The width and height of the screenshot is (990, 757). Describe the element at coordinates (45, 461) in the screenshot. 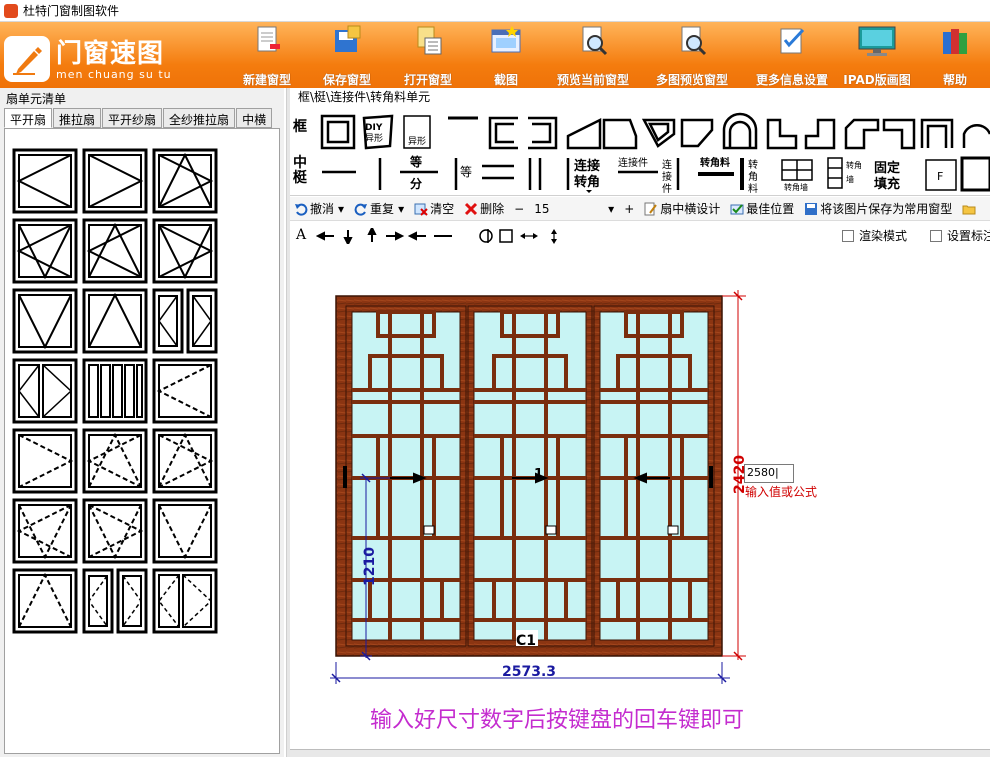

I see `sash-item-screen-right-icon` at that location.